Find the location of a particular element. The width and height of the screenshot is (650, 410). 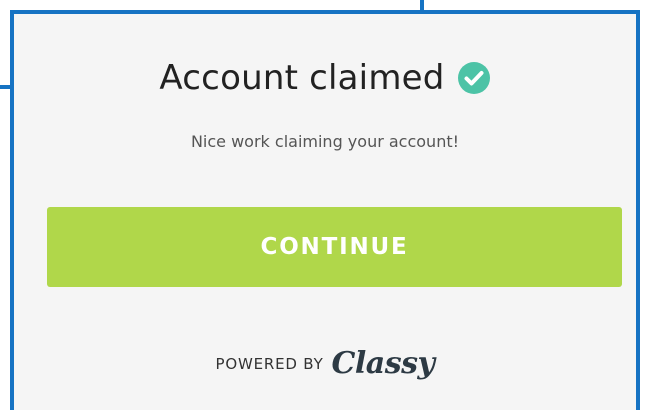

classy-logo: Classy is located at coordinates (383, 363).